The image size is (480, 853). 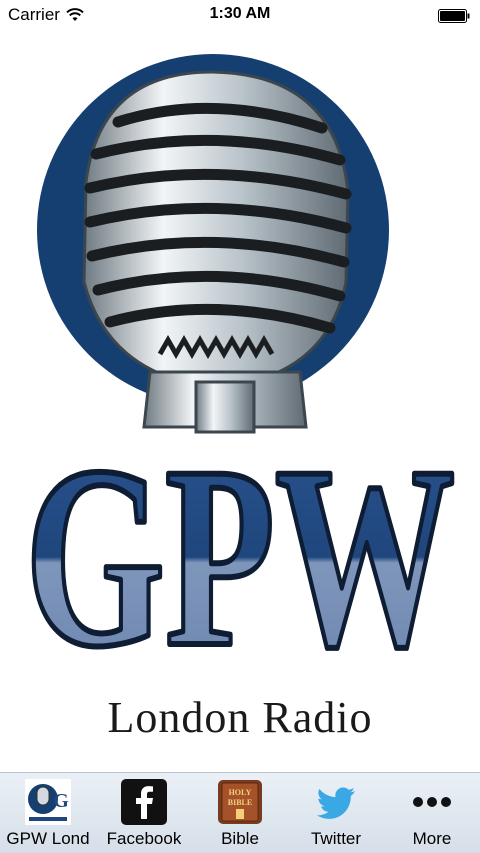 I want to click on tab-gpw-london: G GPW Lond, so click(x=48, y=813).